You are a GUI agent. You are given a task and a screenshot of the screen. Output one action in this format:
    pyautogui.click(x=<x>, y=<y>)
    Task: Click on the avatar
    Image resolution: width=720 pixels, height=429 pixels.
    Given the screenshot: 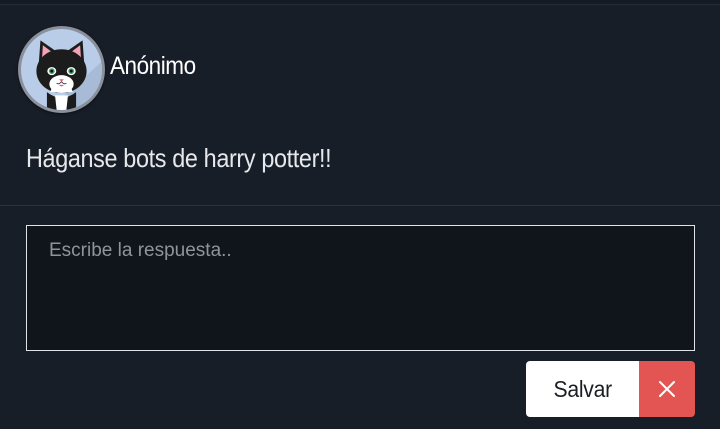 What is the action you would take?
    pyautogui.click(x=61, y=69)
    